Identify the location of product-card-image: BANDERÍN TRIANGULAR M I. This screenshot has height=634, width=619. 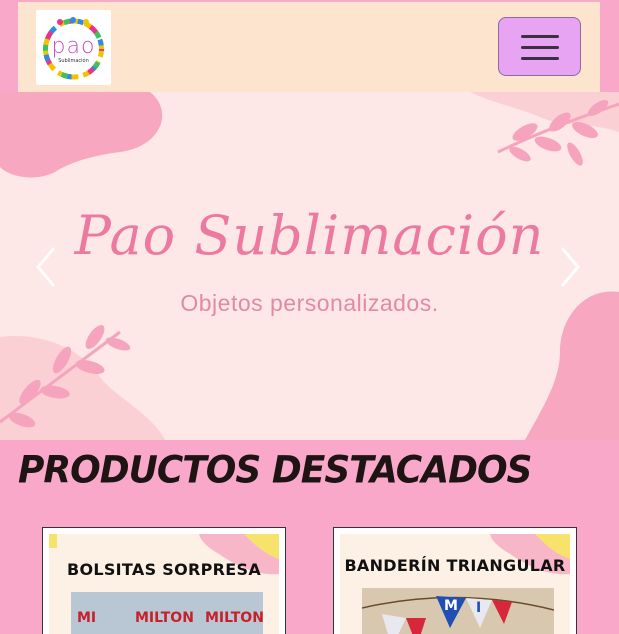
(455, 584).